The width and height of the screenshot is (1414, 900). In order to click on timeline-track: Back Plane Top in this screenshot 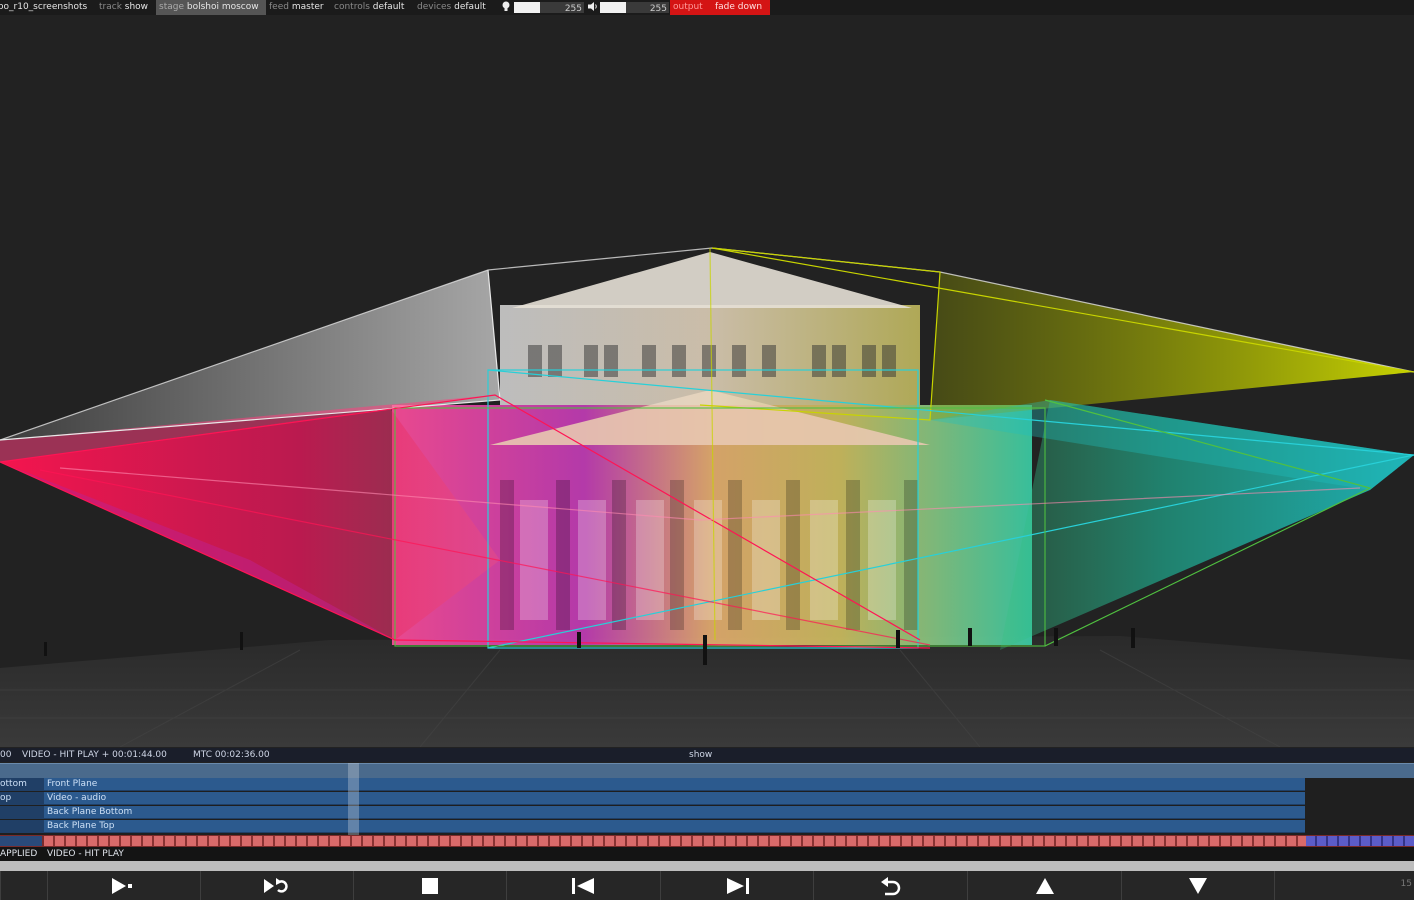, I will do `click(652, 826)`.